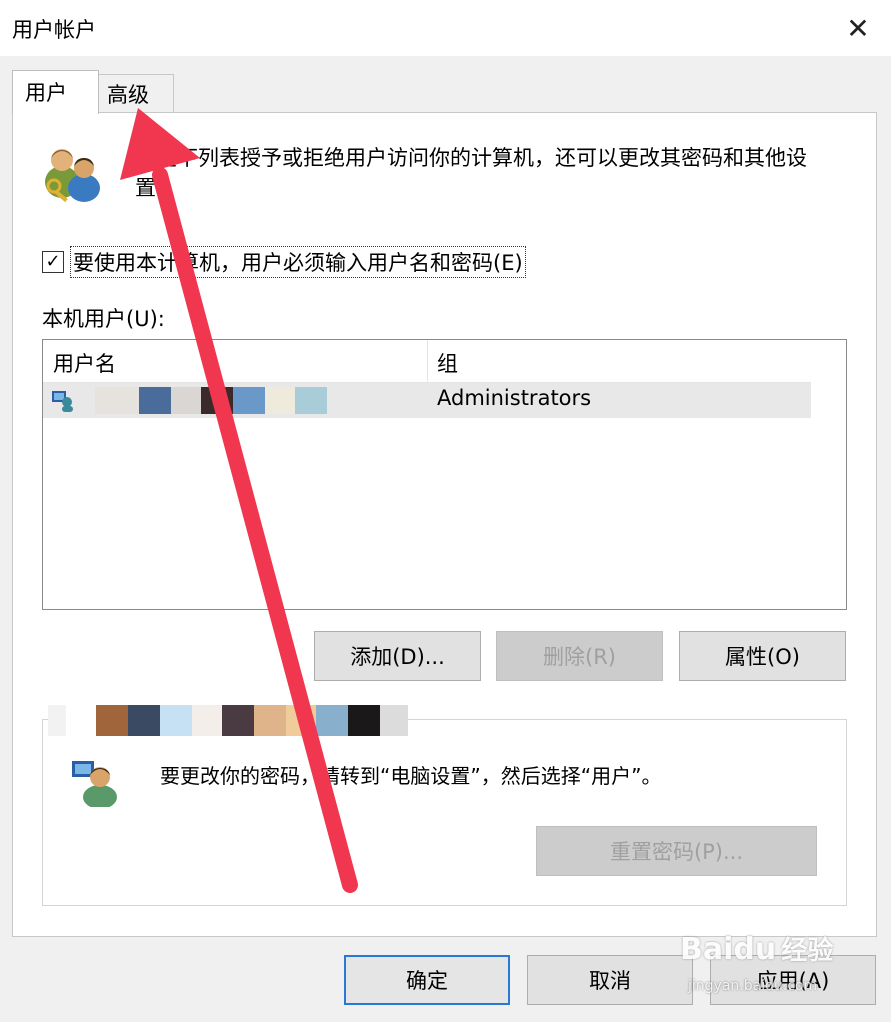 This screenshot has width=891, height=1022. I want to click on require-login-row: ✓ 要使用本计算机，用户必须输入用户名和密码(E), so click(284, 262).